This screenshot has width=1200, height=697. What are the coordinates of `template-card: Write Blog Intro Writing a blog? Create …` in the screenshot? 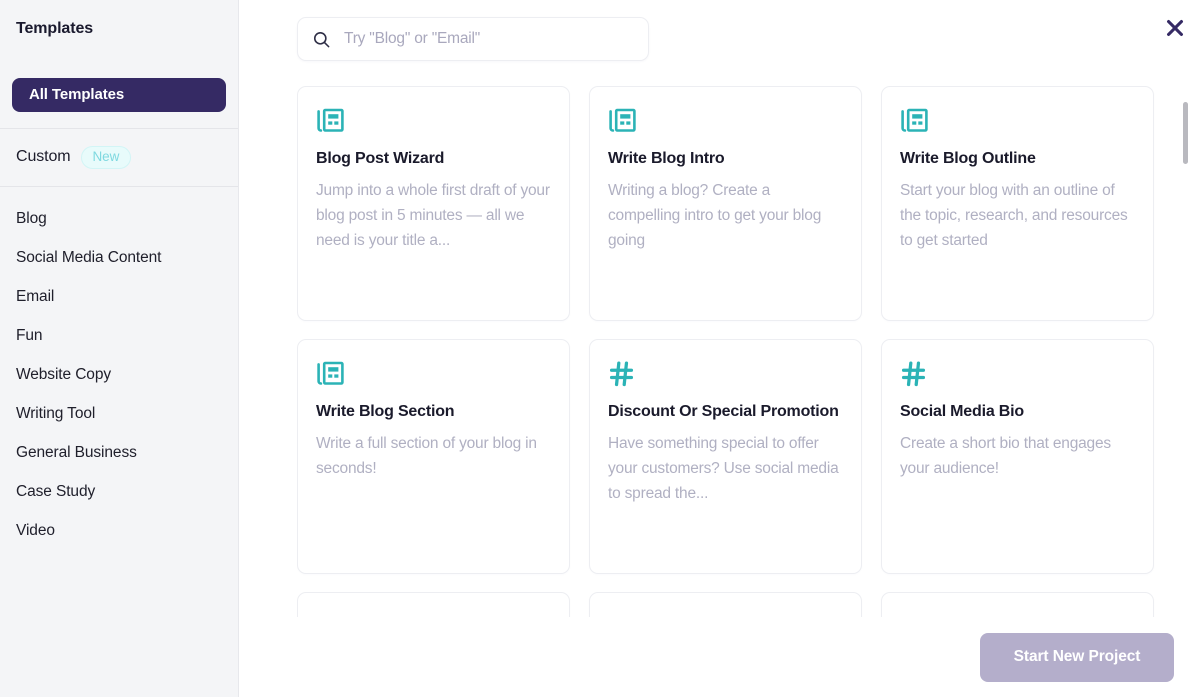 It's located at (725, 203).